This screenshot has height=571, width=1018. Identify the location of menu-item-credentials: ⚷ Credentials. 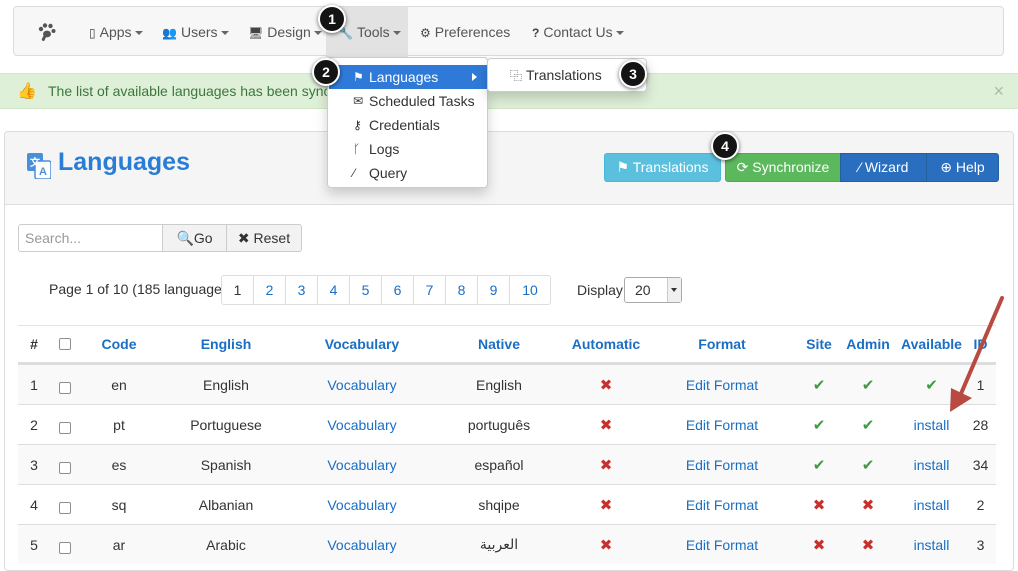
(408, 125).